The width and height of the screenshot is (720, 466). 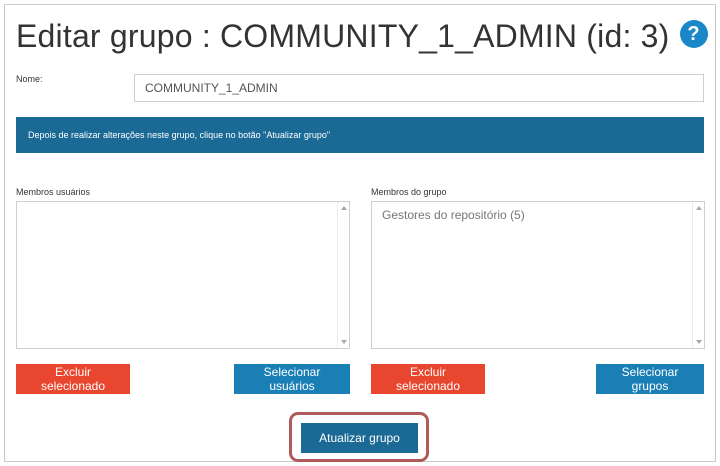 What do you see at coordinates (292, 379) in the screenshot?
I see `select-users-button: Selecionar usuários` at bounding box center [292, 379].